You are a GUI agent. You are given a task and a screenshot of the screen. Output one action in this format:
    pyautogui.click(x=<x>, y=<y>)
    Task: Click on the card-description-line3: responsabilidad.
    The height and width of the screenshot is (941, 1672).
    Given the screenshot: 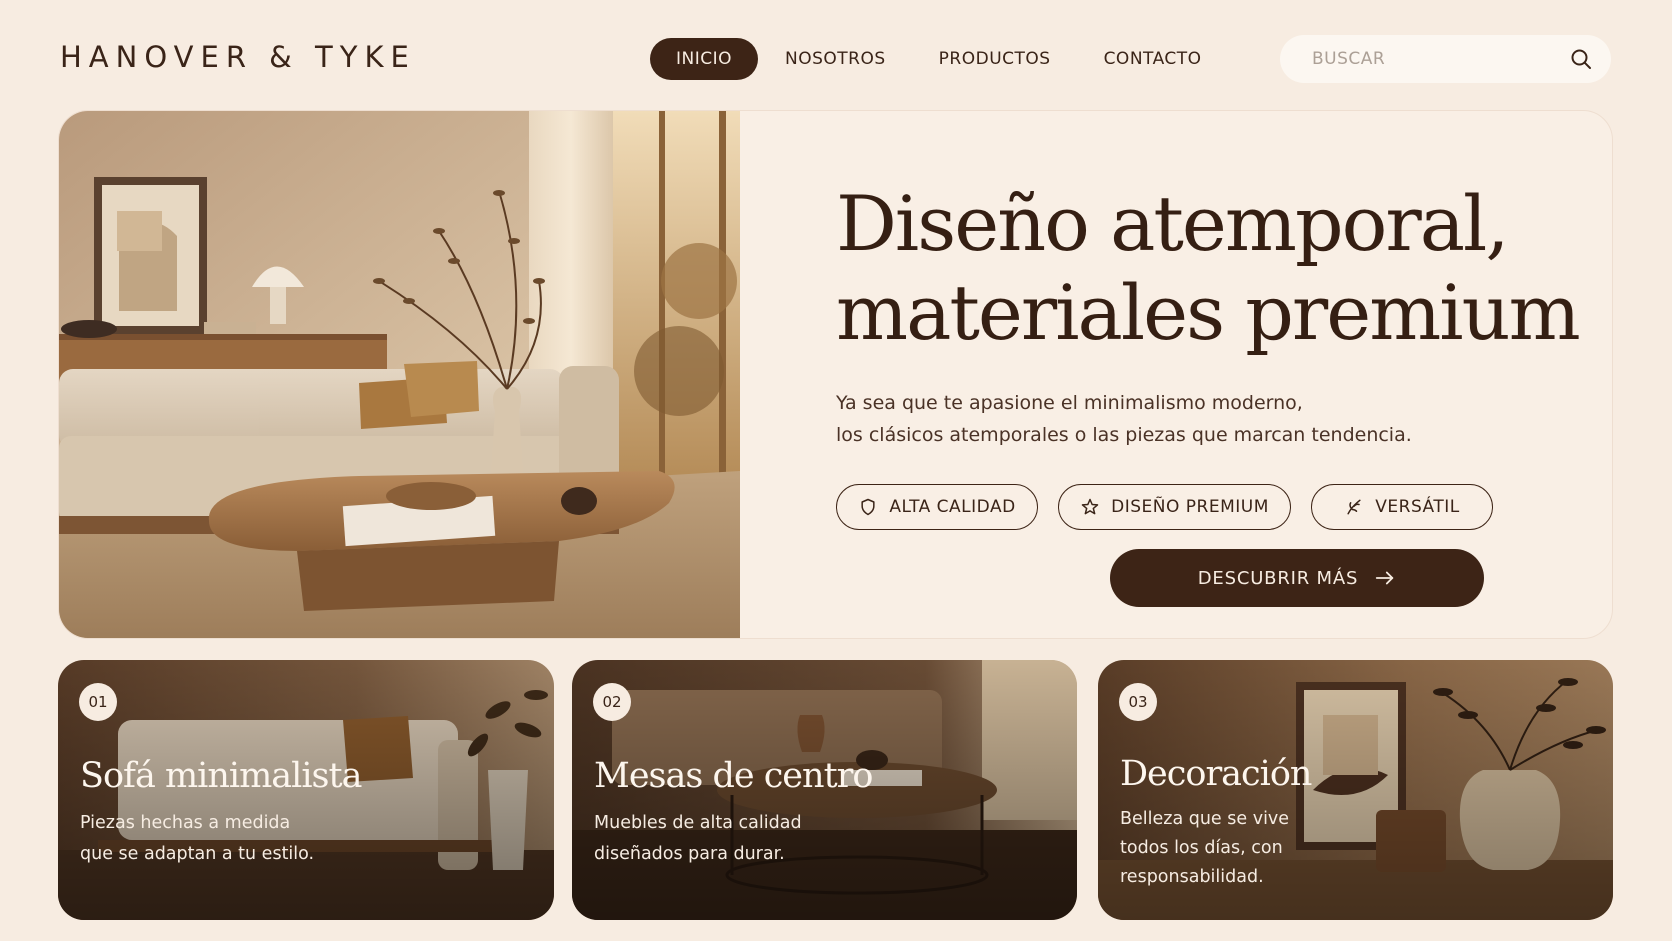 What is the action you would take?
    pyautogui.click(x=1192, y=877)
    